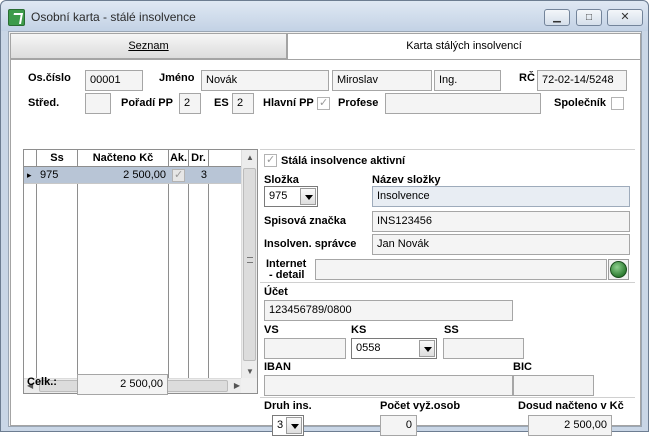  I want to click on scroll-right-icon: ▶, so click(237, 385).